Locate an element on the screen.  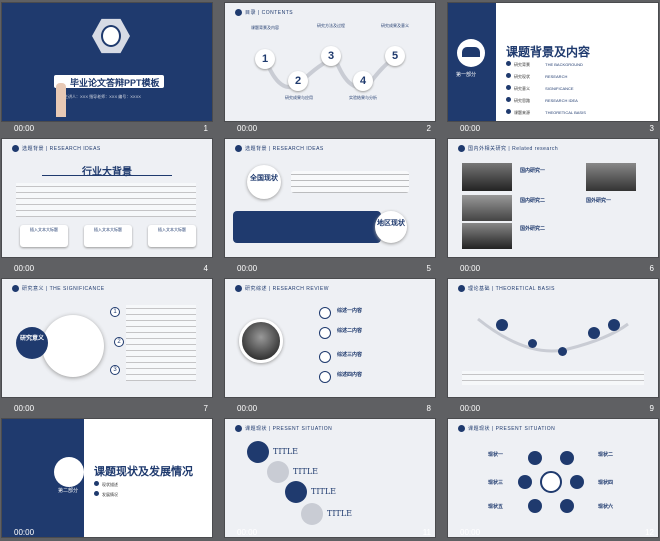
status-item-5: 现状五 is located at coordinates (496, 507).